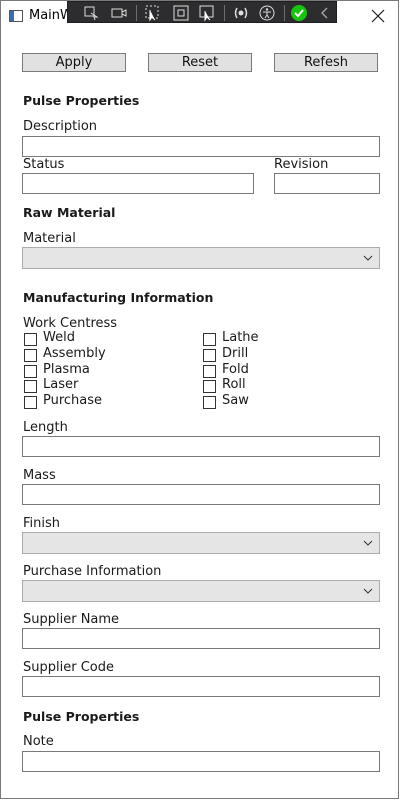 The height and width of the screenshot is (800, 400). Describe the element at coordinates (59, 337) in the screenshot. I see `weld-label: Weld` at that location.